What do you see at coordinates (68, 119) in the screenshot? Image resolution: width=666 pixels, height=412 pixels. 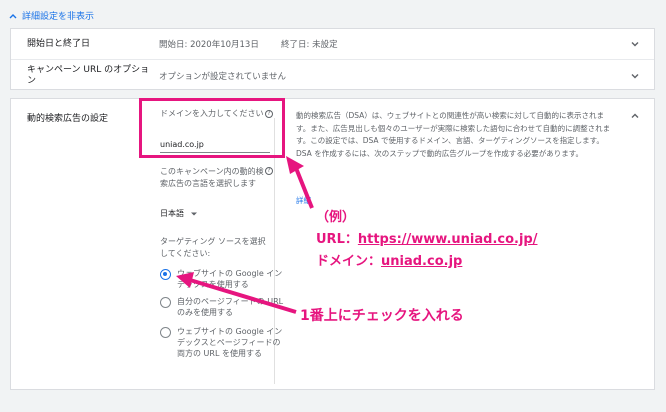 I see `dsa-settings-label: 動的検索広告の設定` at bounding box center [68, 119].